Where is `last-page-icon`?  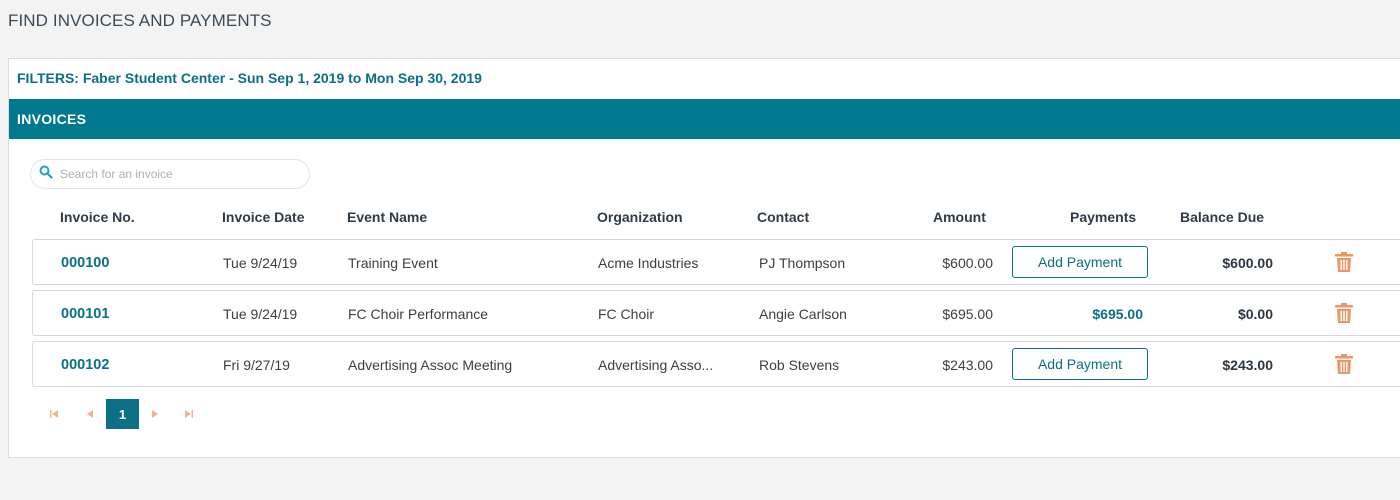
last-page-icon is located at coordinates (189, 414).